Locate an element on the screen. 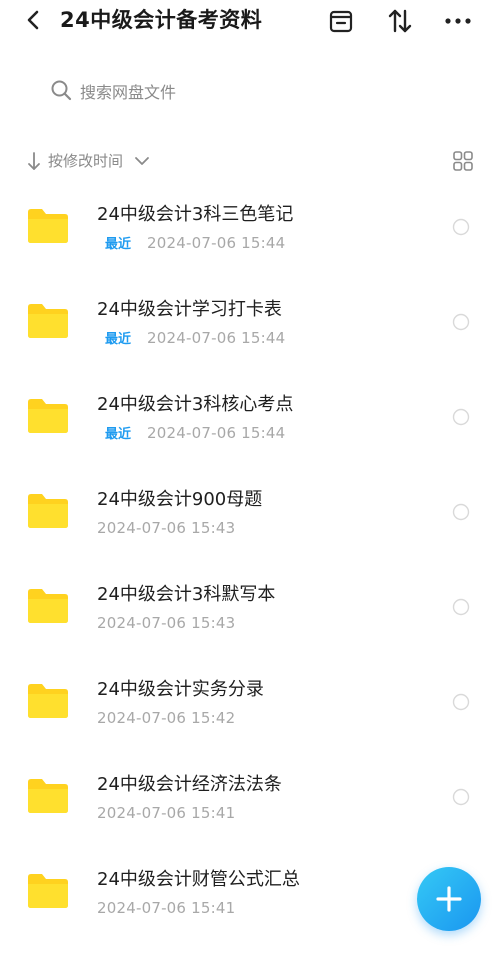 Image resolution: width=500 pixels, height=967 pixels. file-date: 2024-07-06 15:42 is located at coordinates (166, 717).